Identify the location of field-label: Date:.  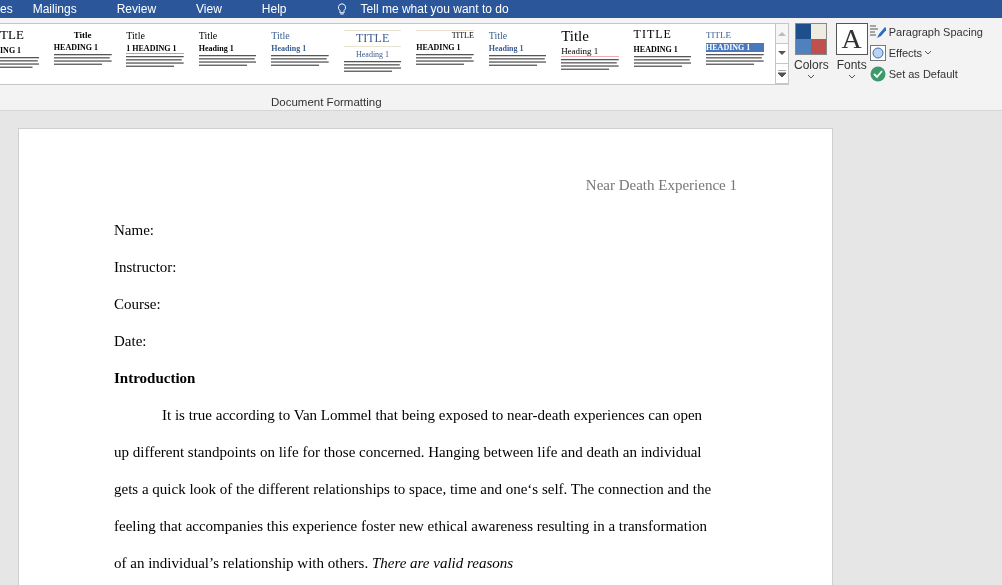
(131, 341).